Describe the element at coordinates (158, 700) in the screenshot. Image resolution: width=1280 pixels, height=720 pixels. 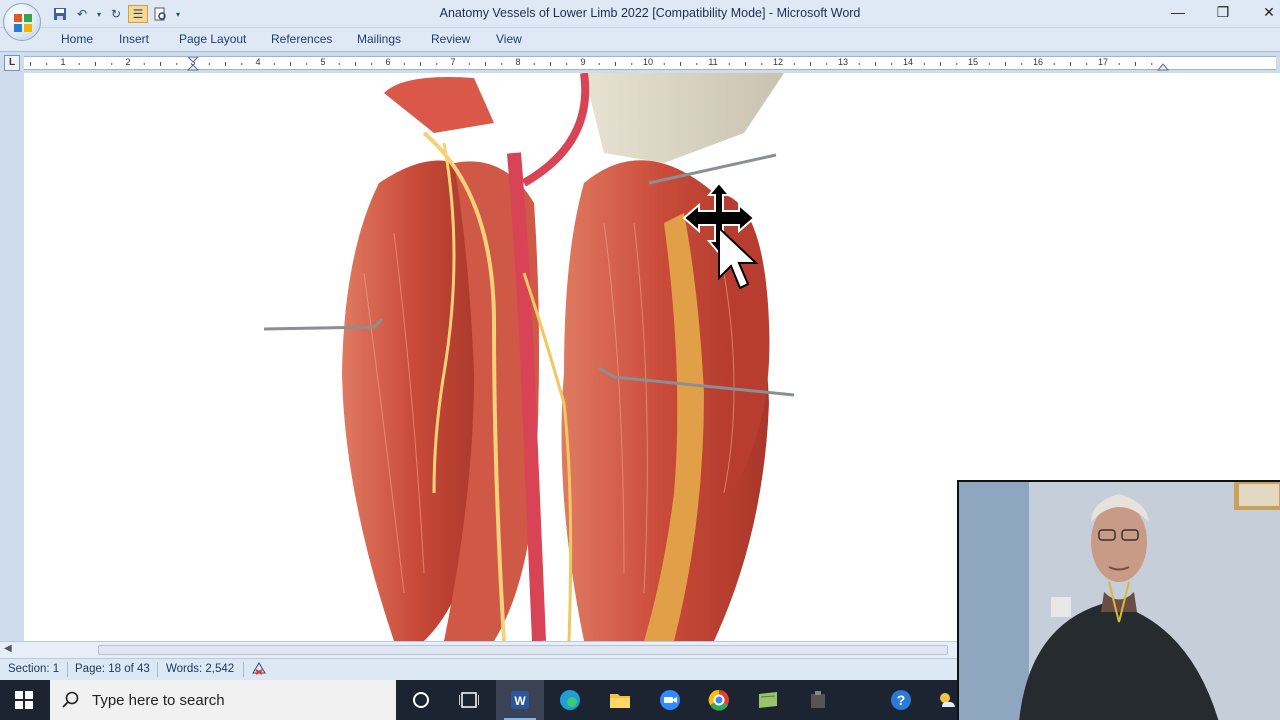
I see `search-placeholder: Type here to search` at that location.